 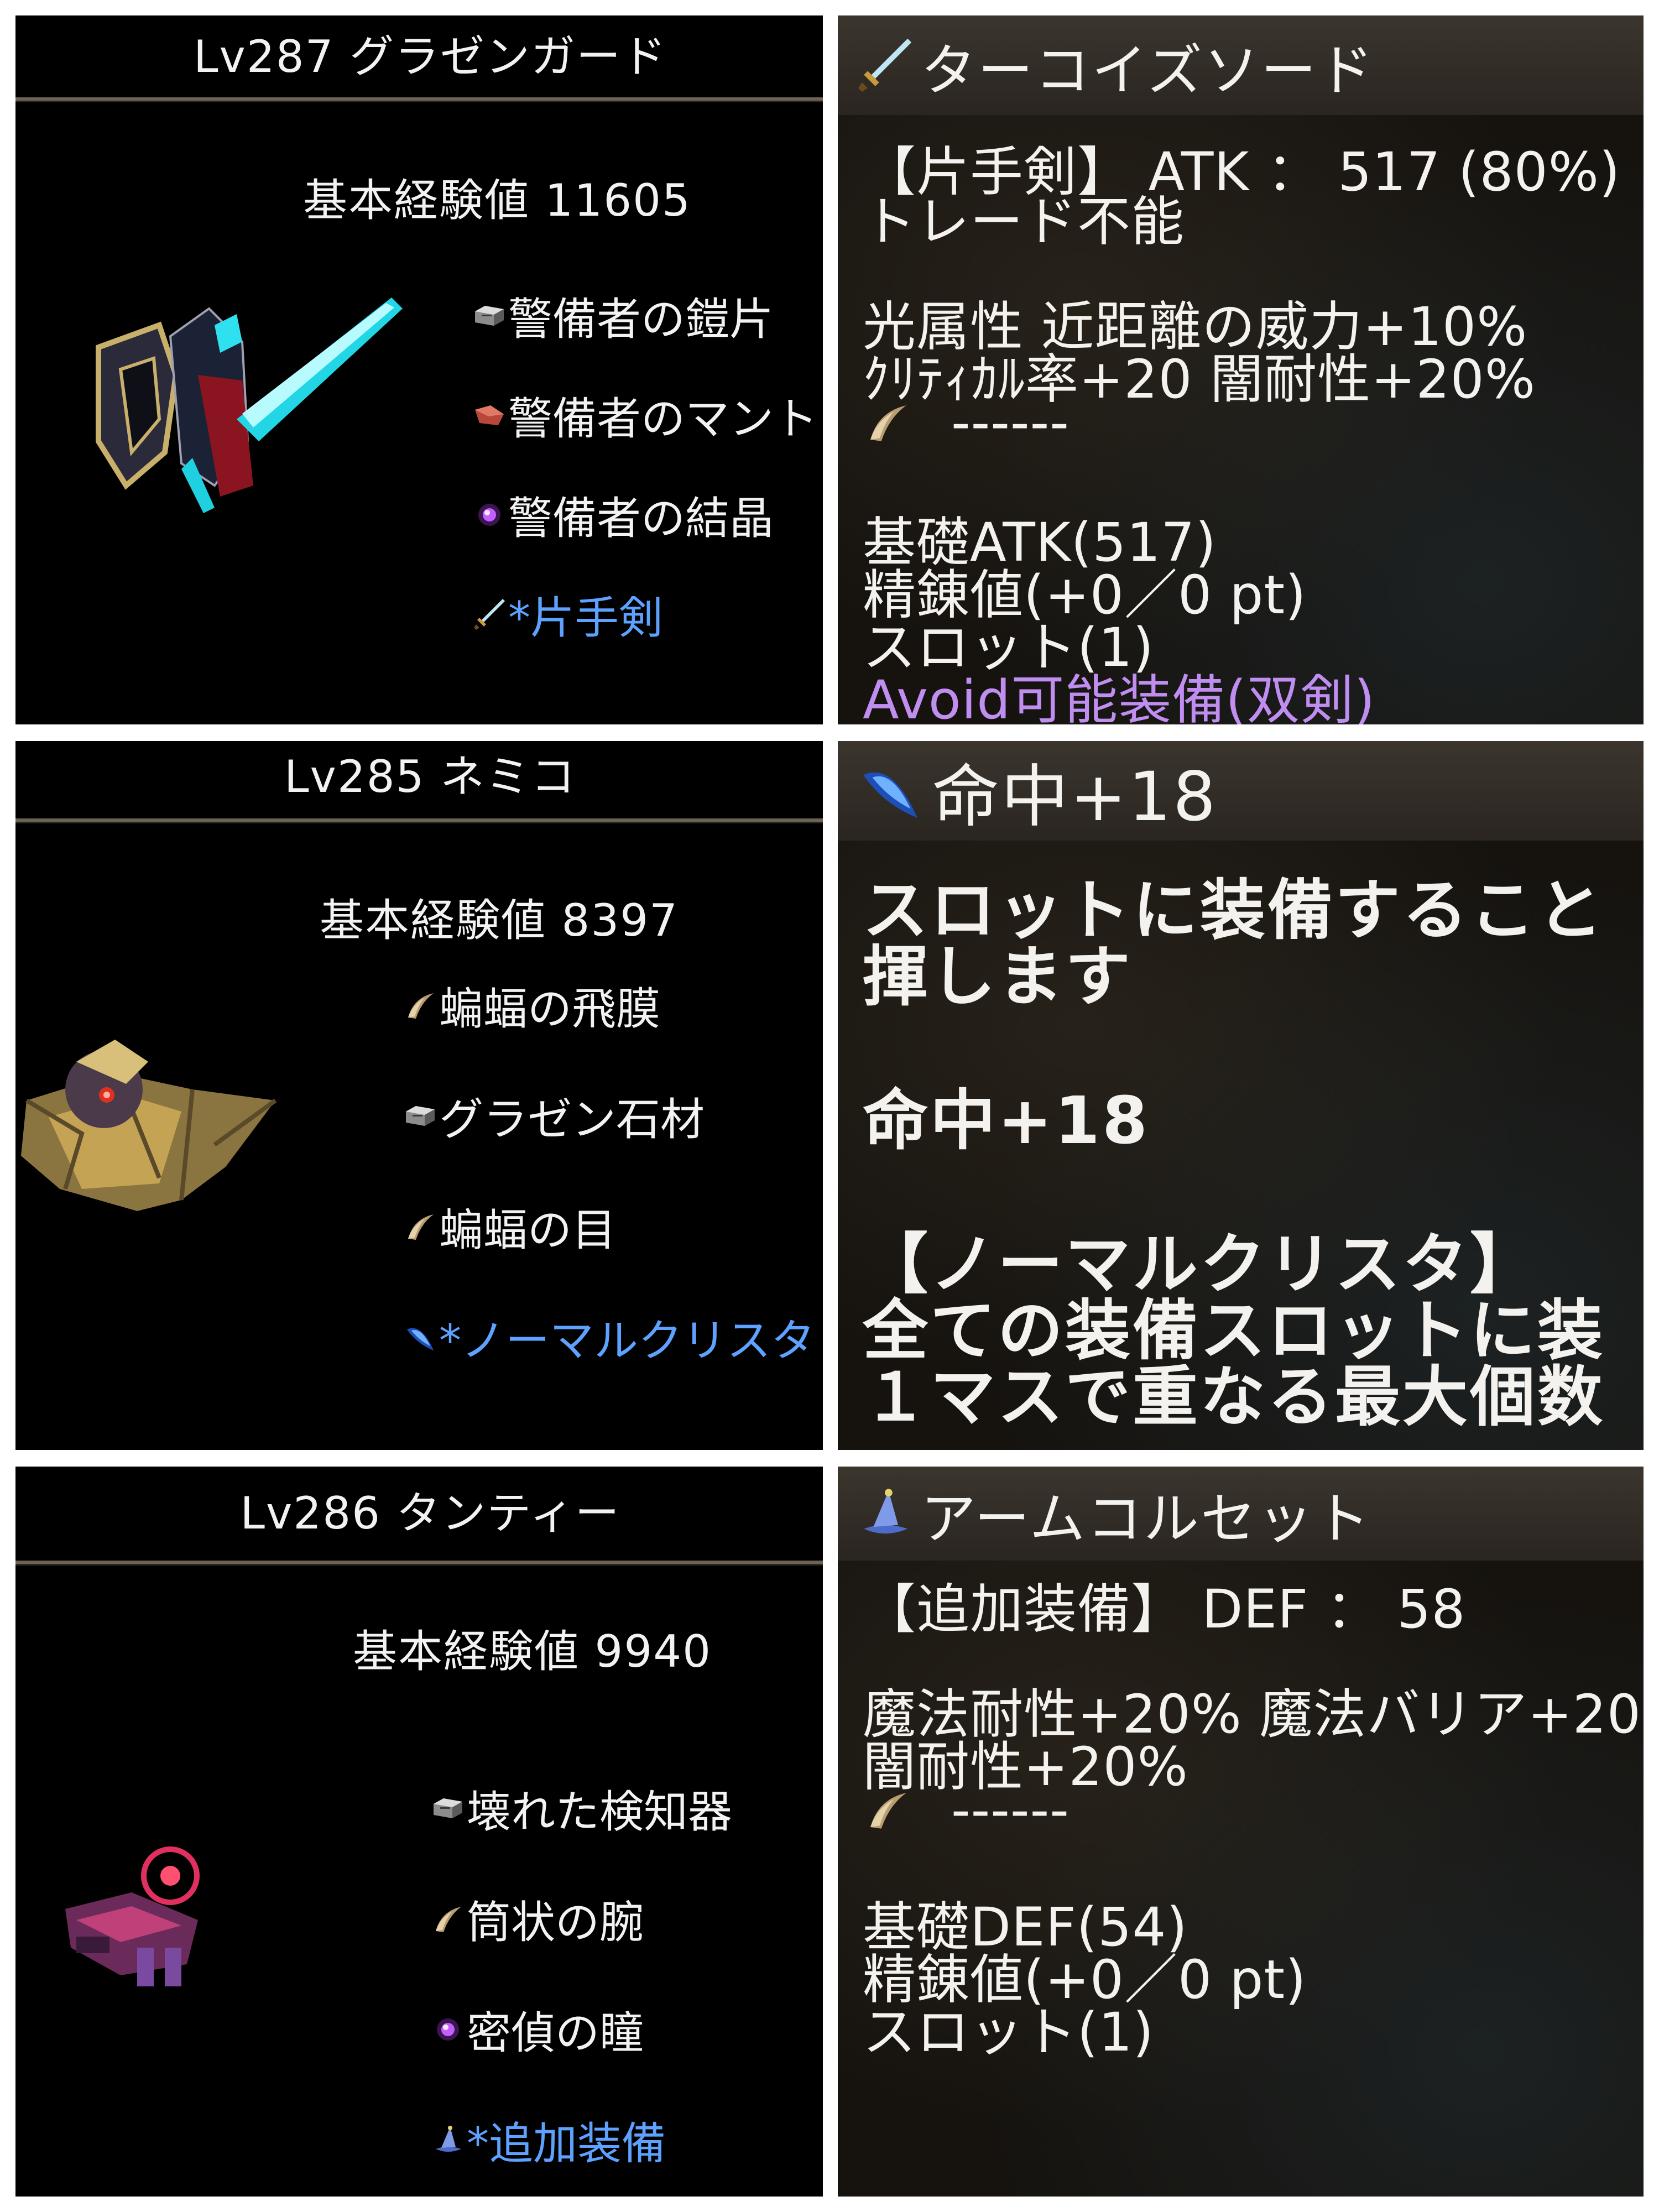 I want to click on monster-header: Lv286 タンティー, so click(x=419, y=1516).